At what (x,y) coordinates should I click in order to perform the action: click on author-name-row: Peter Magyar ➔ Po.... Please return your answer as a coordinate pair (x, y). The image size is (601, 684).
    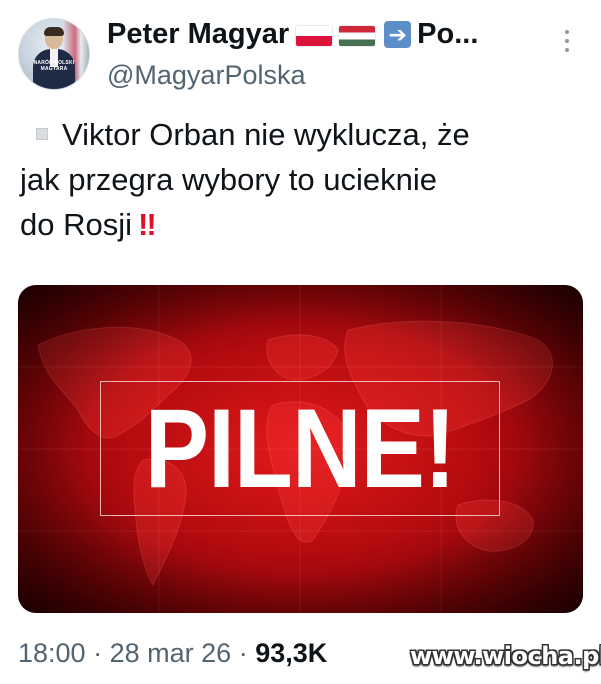
    Looking at the image, I should click on (292, 34).